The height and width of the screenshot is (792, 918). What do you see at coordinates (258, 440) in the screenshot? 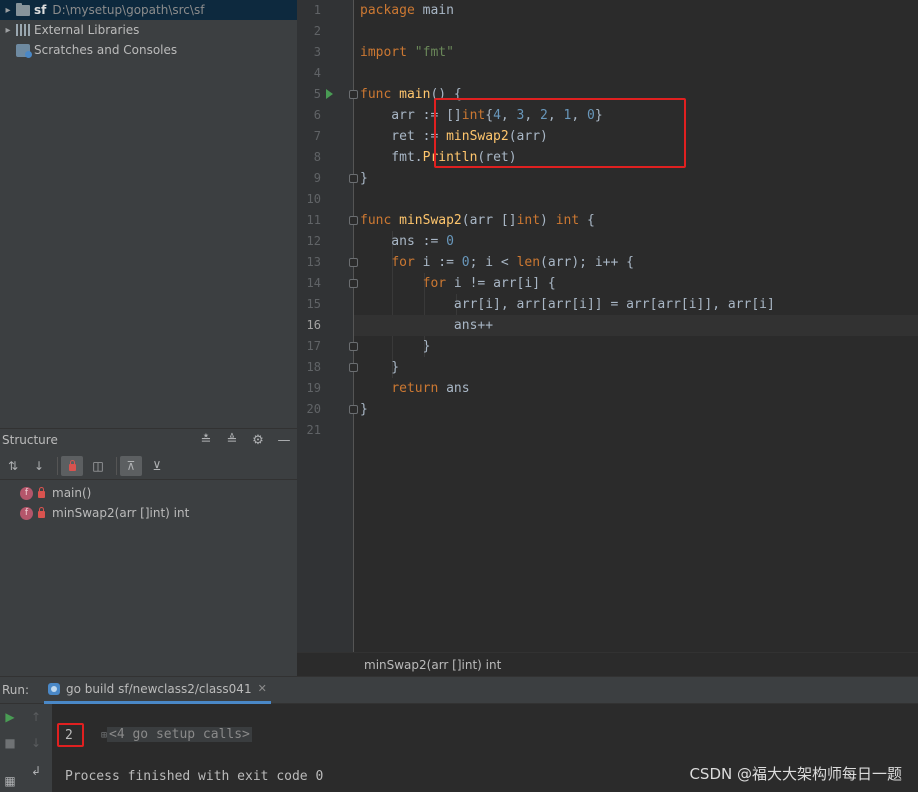
I see `gear-icon: ⚙` at bounding box center [258, 440].